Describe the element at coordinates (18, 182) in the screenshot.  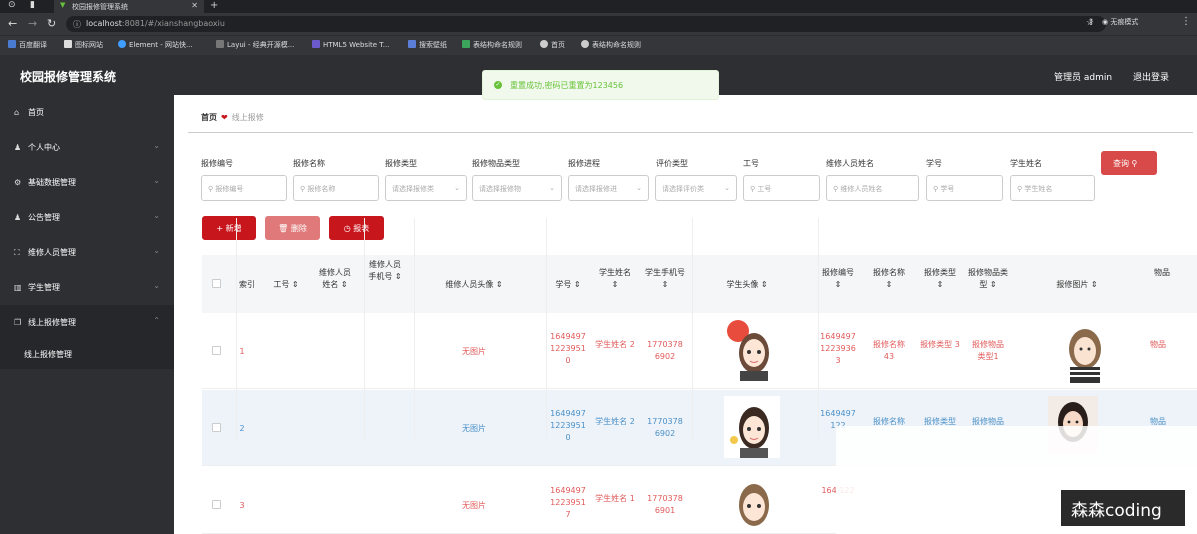
I see `gear-icon: ⚙` at that location.